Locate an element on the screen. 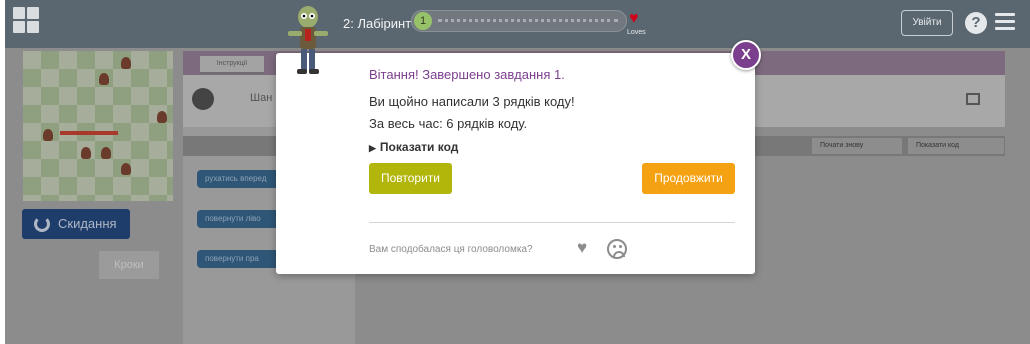 The height and width of the screenshot is (344, 1030). maze-path is located at coordinates (89, 133).